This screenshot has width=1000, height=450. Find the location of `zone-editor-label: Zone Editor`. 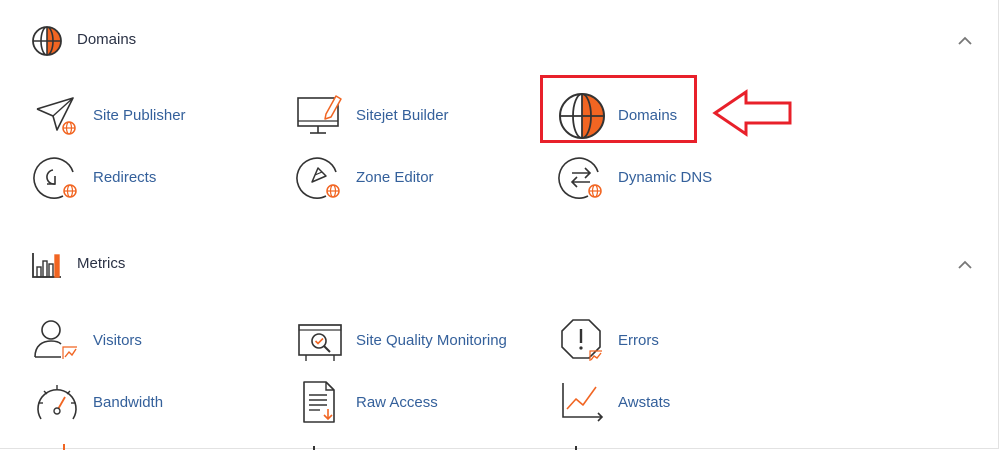

zone-editor-label: Zone Editor is located at coordinates (395, 177).